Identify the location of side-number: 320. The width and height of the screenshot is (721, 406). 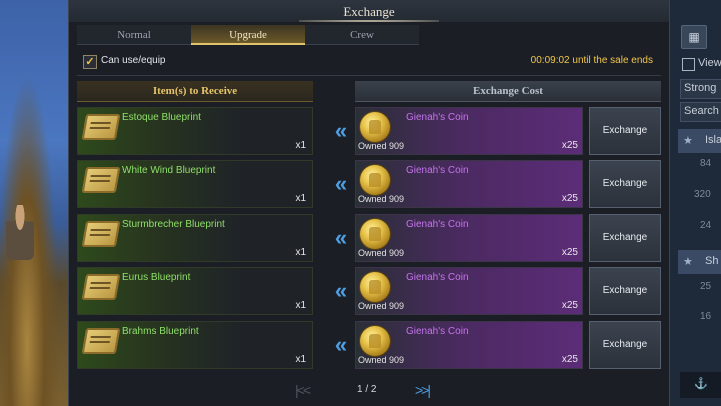
(702, 194).